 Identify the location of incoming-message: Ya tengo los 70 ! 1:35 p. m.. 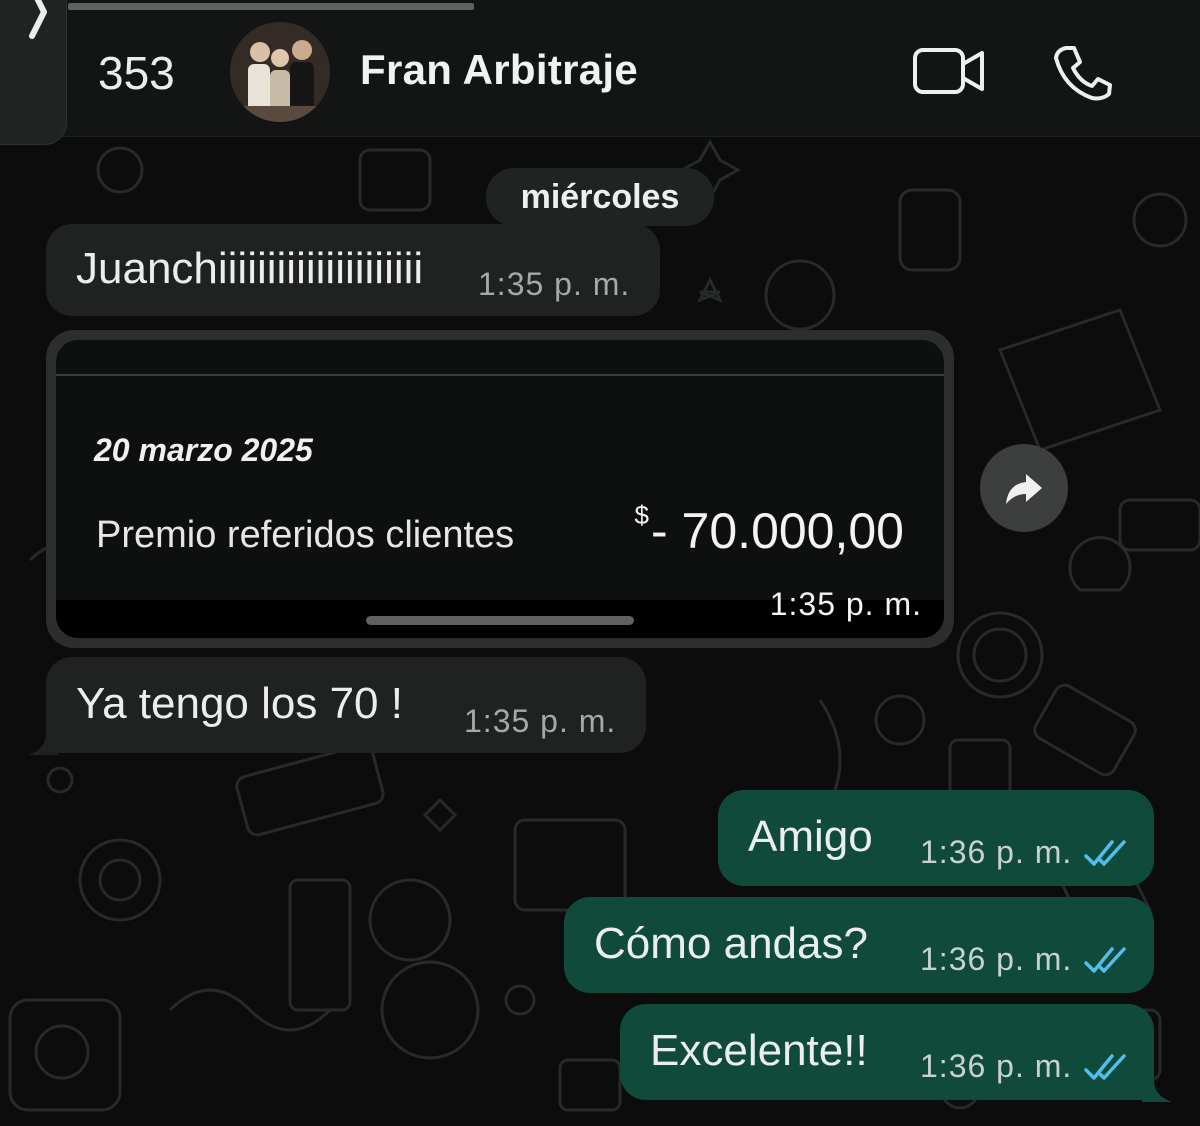
(346, 705).